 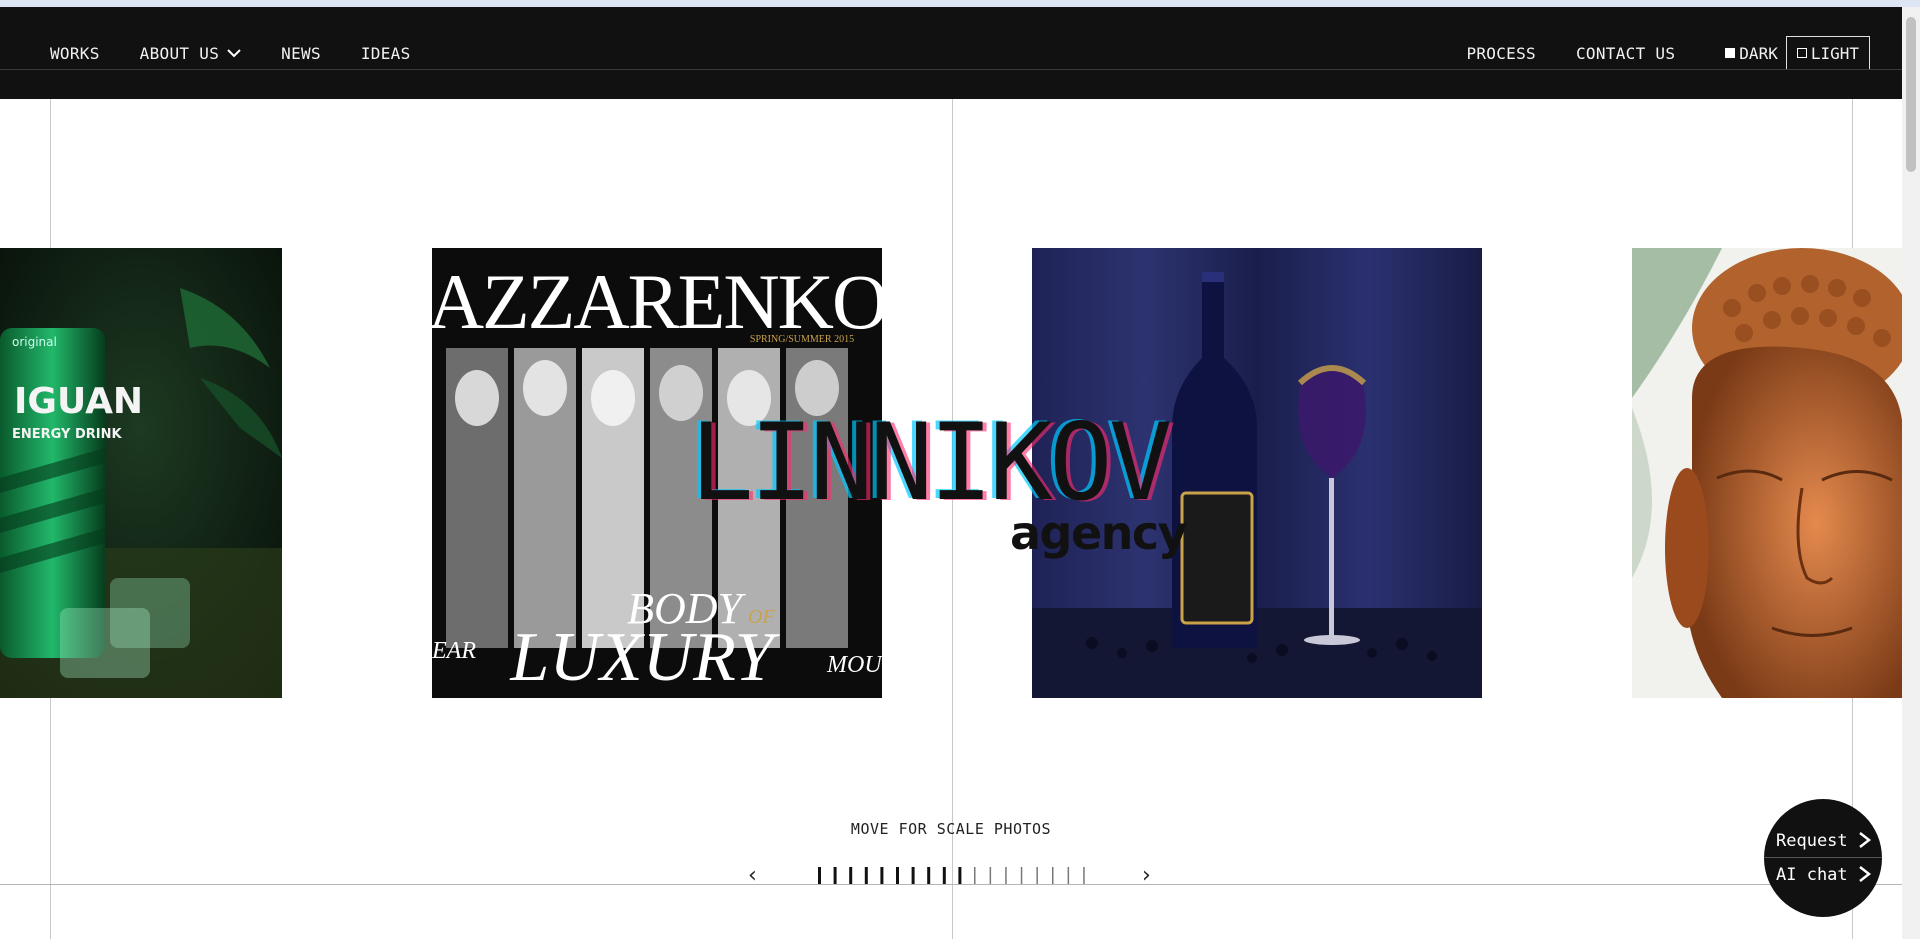 I want to click on cta-divider, so click(x=1823, y=857).